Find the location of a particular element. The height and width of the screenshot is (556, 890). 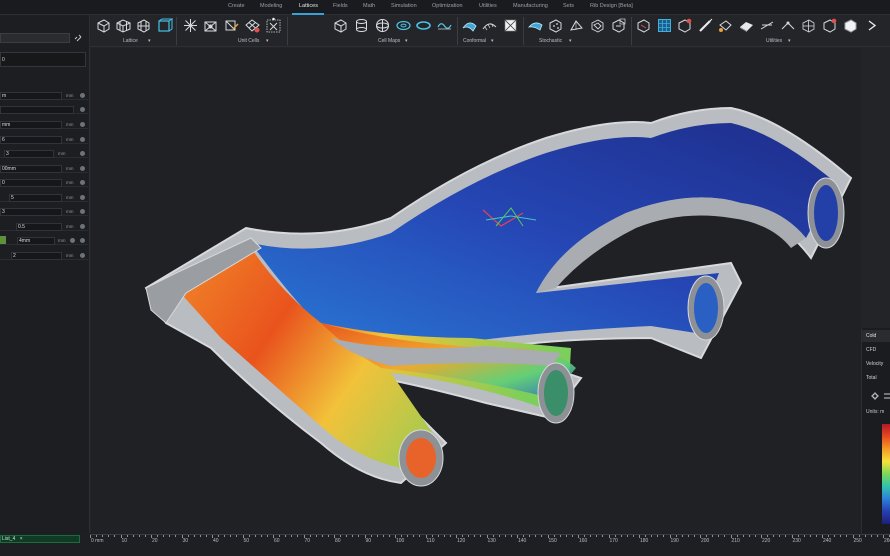

list-tag-close-icon: × is located at coordinates (21, 539).